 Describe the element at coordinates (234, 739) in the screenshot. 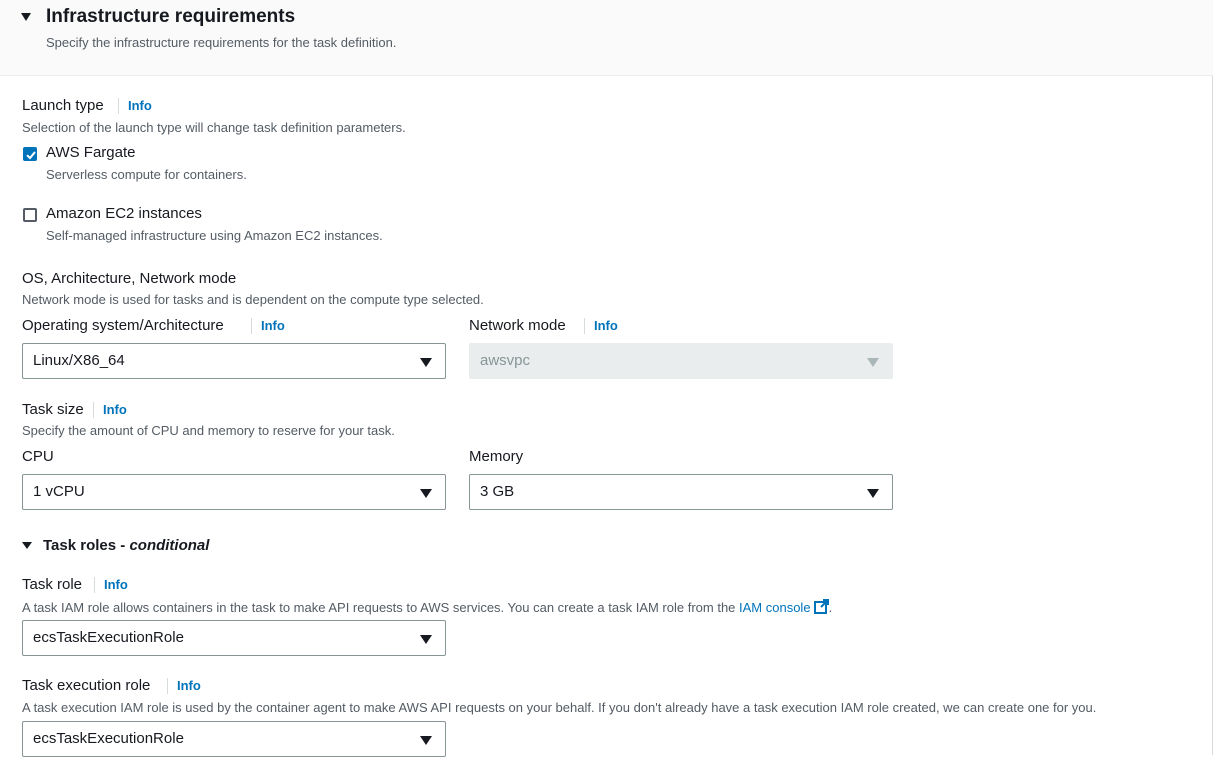

I see `execution-role-select: ecsTaskExecutionRole` at that location.